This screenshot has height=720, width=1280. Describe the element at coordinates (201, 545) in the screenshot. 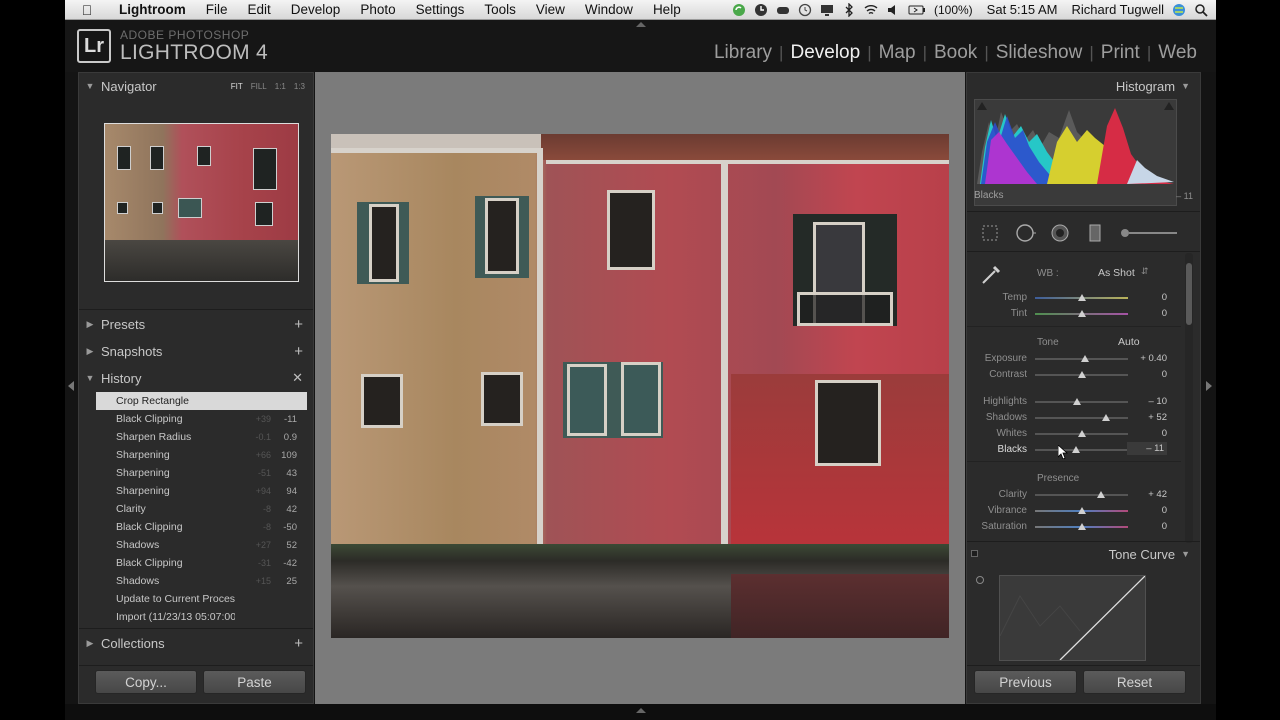

I see `history-item: Shadows +27 52` at that location.